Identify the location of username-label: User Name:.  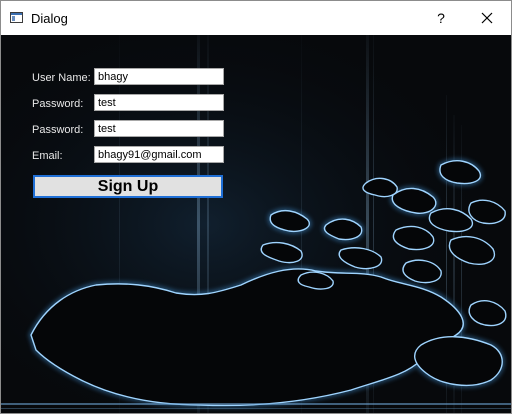
(61, 78).